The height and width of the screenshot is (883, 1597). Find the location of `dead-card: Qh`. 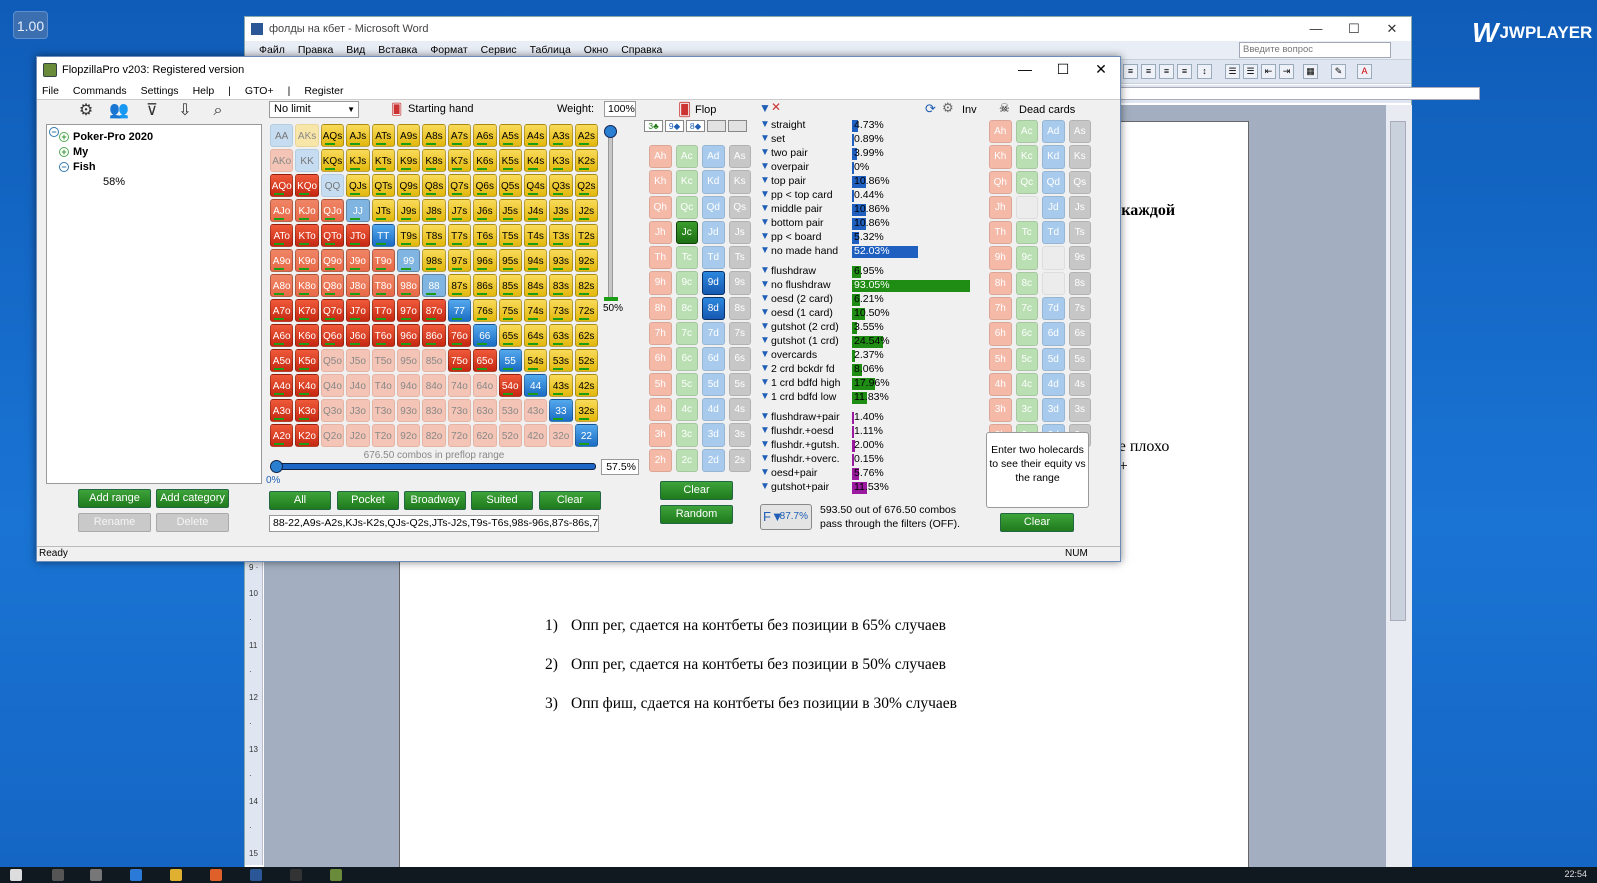

dead-card: Qh is located at coordinates (1000, 182).